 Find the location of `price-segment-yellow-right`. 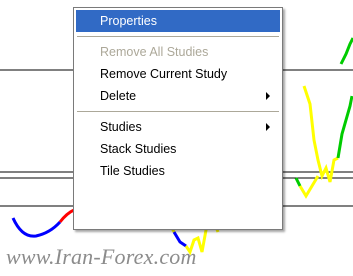

price-segment-yellow-right is located at coordinates (320, 134).